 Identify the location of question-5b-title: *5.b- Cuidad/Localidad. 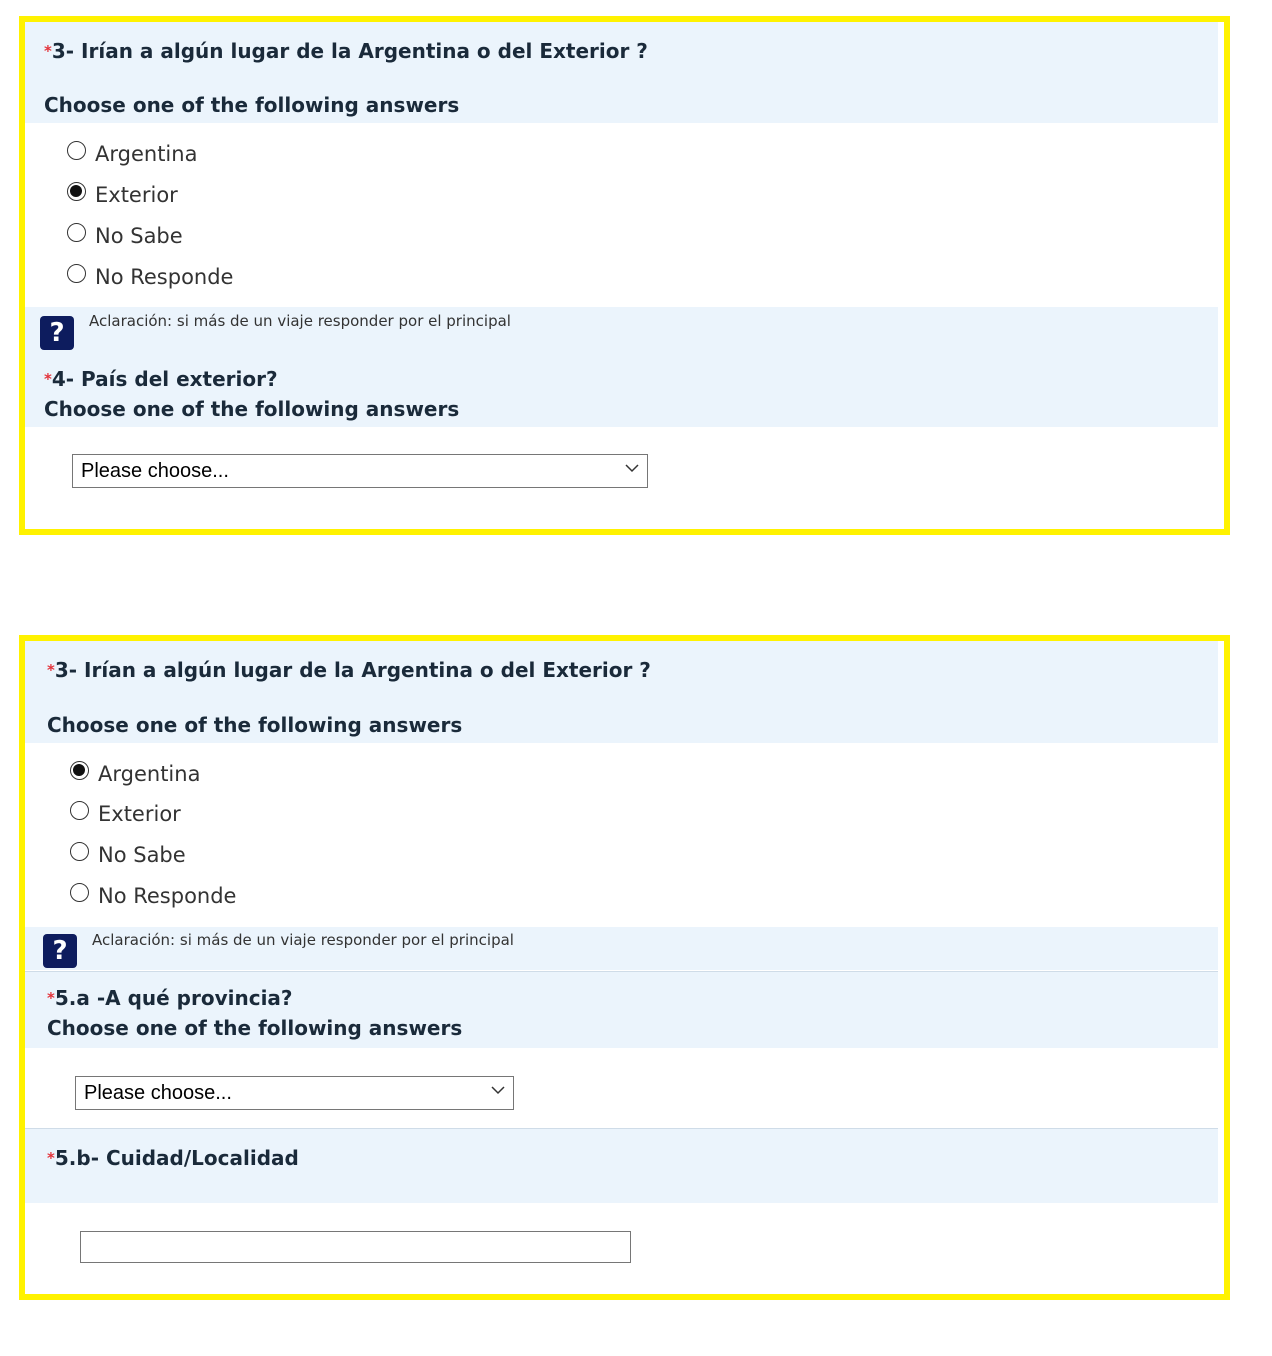
(173, 1158).